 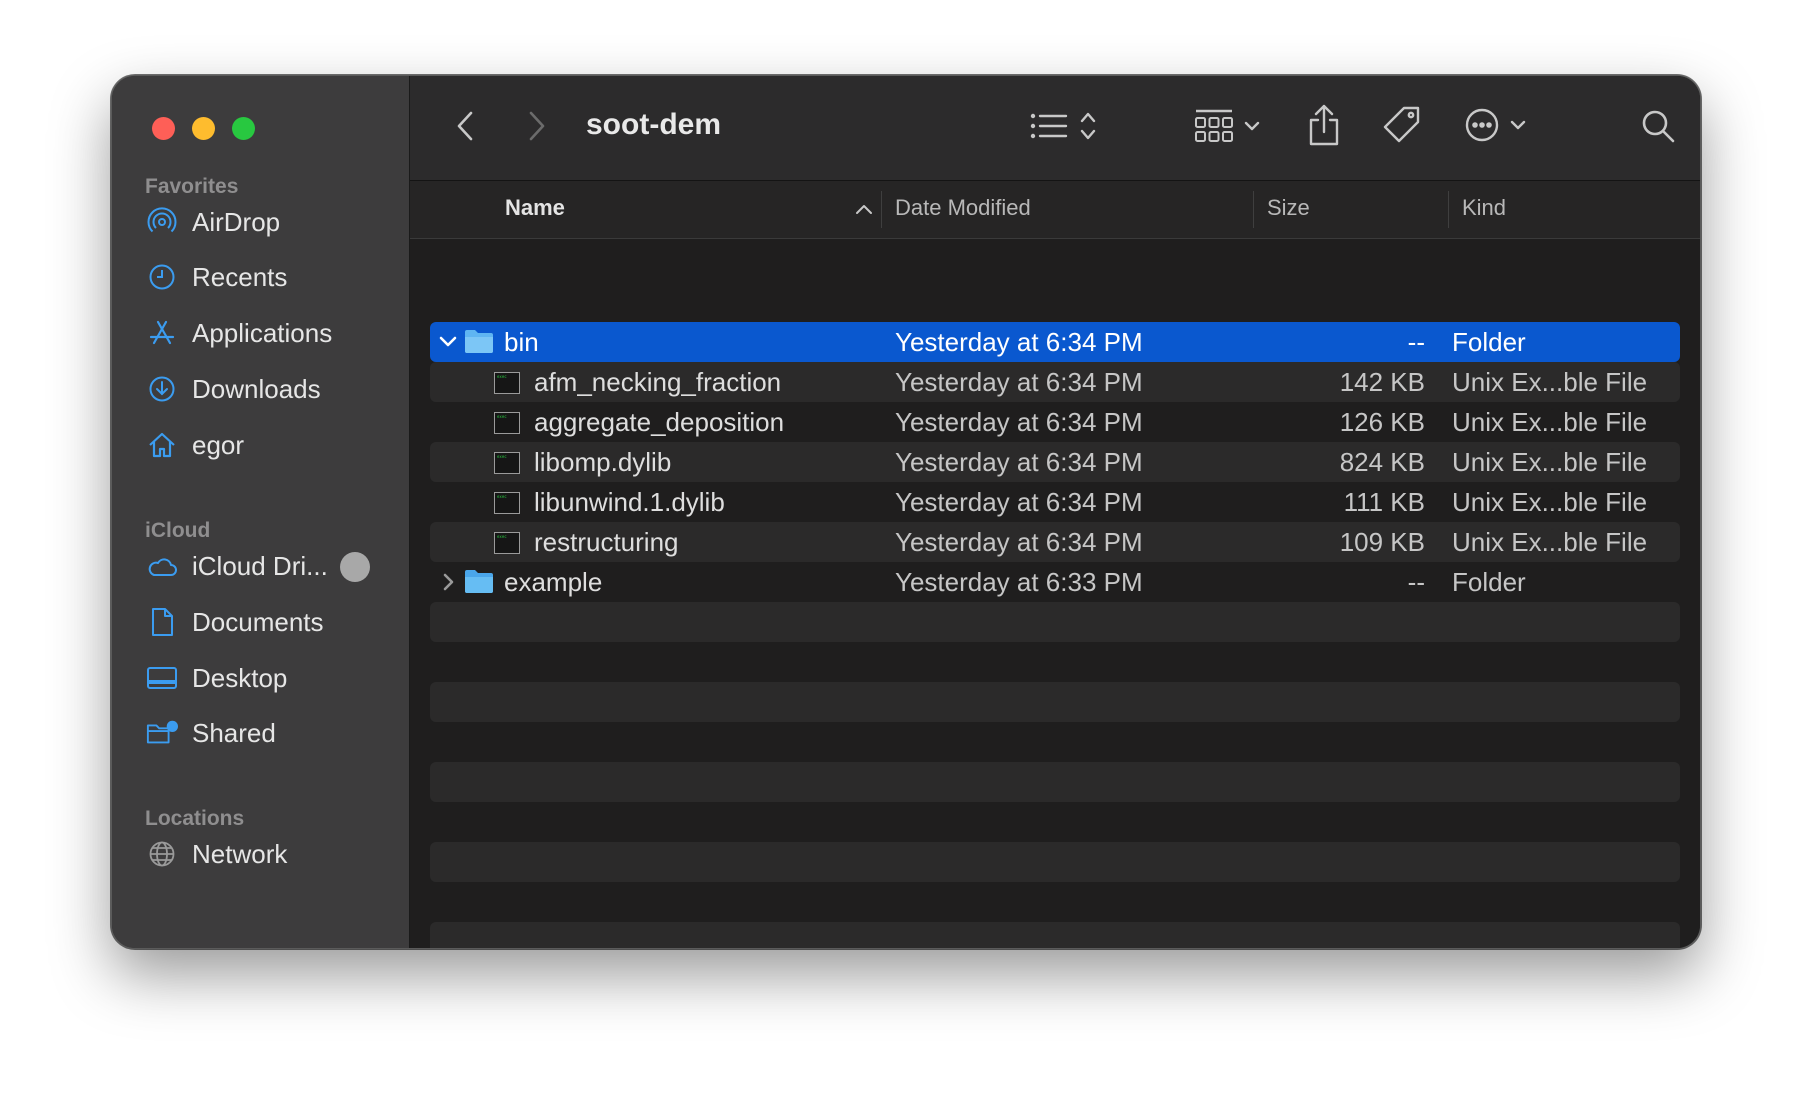 What do you see at coordinates (355, 567) in the screenshot?
I see `icloud-status-indicator` at bounding box center [355, 567].